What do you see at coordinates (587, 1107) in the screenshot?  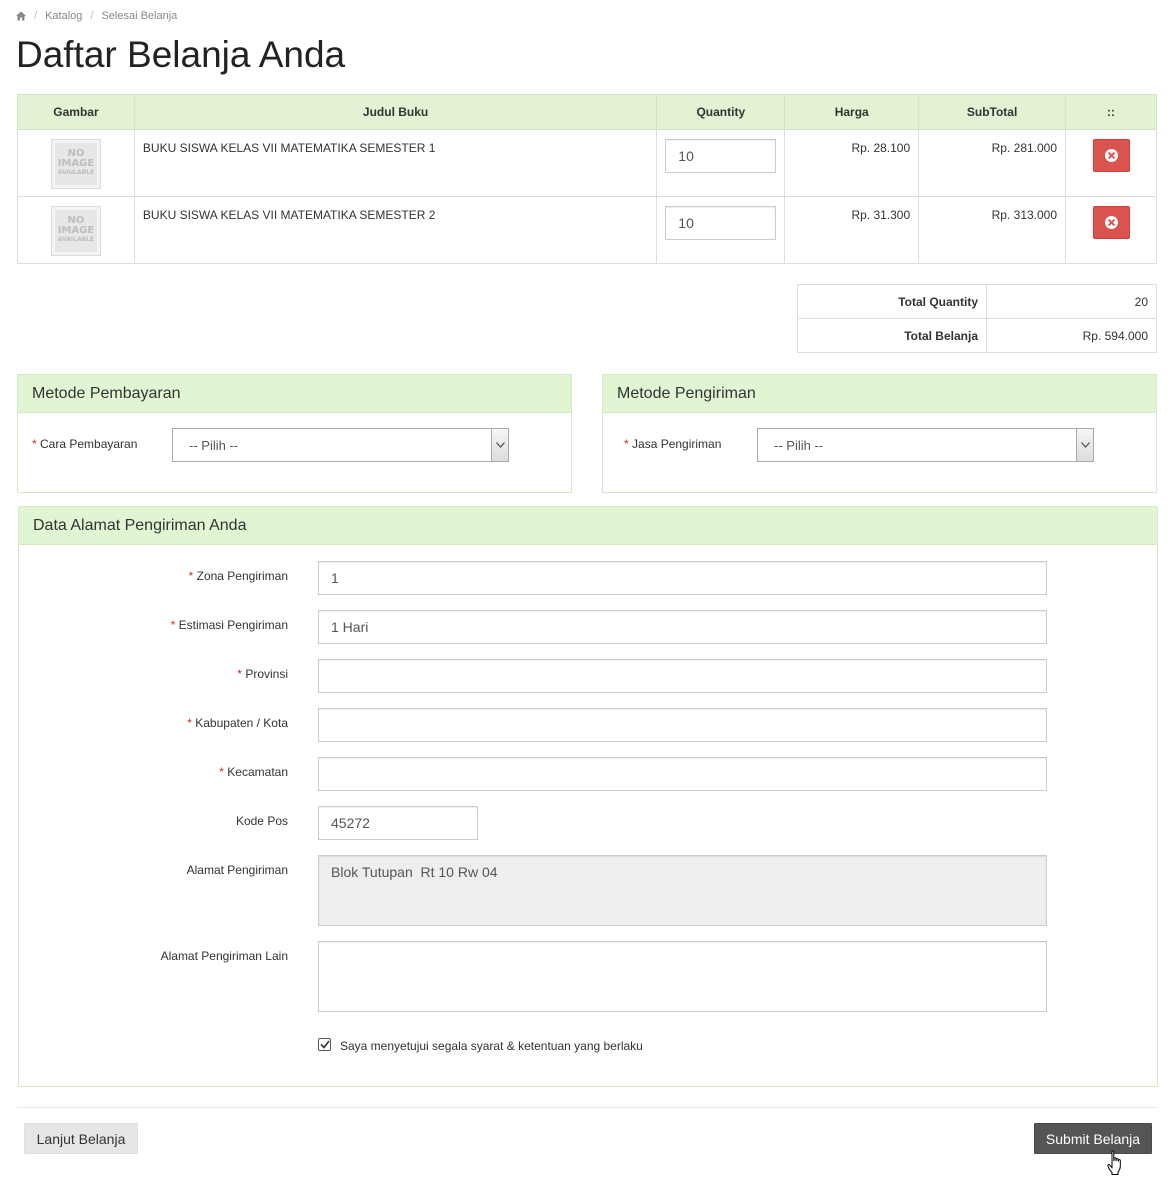 I see `divider` at bounding box center [587, 1107].